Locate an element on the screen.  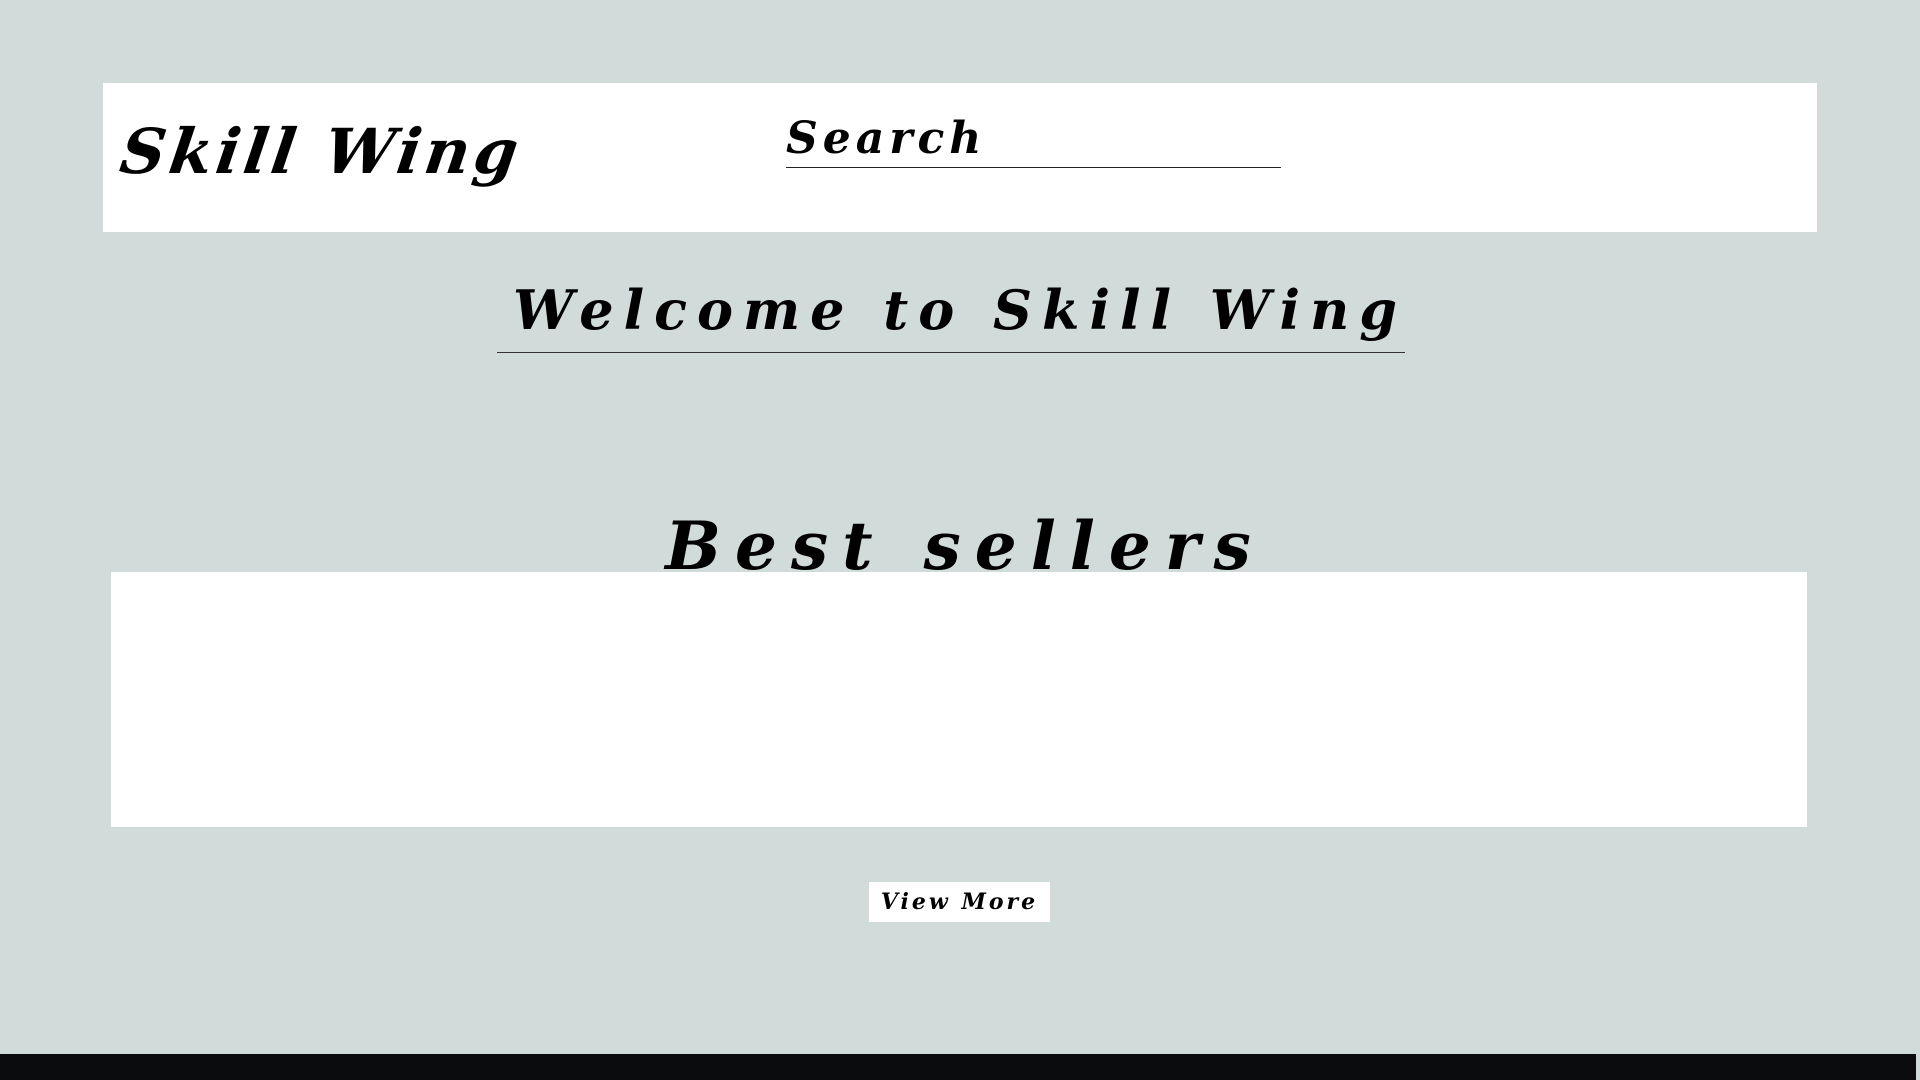
welcome-heading: Welcome to Skill Wing is located at coordinates (960, 310).